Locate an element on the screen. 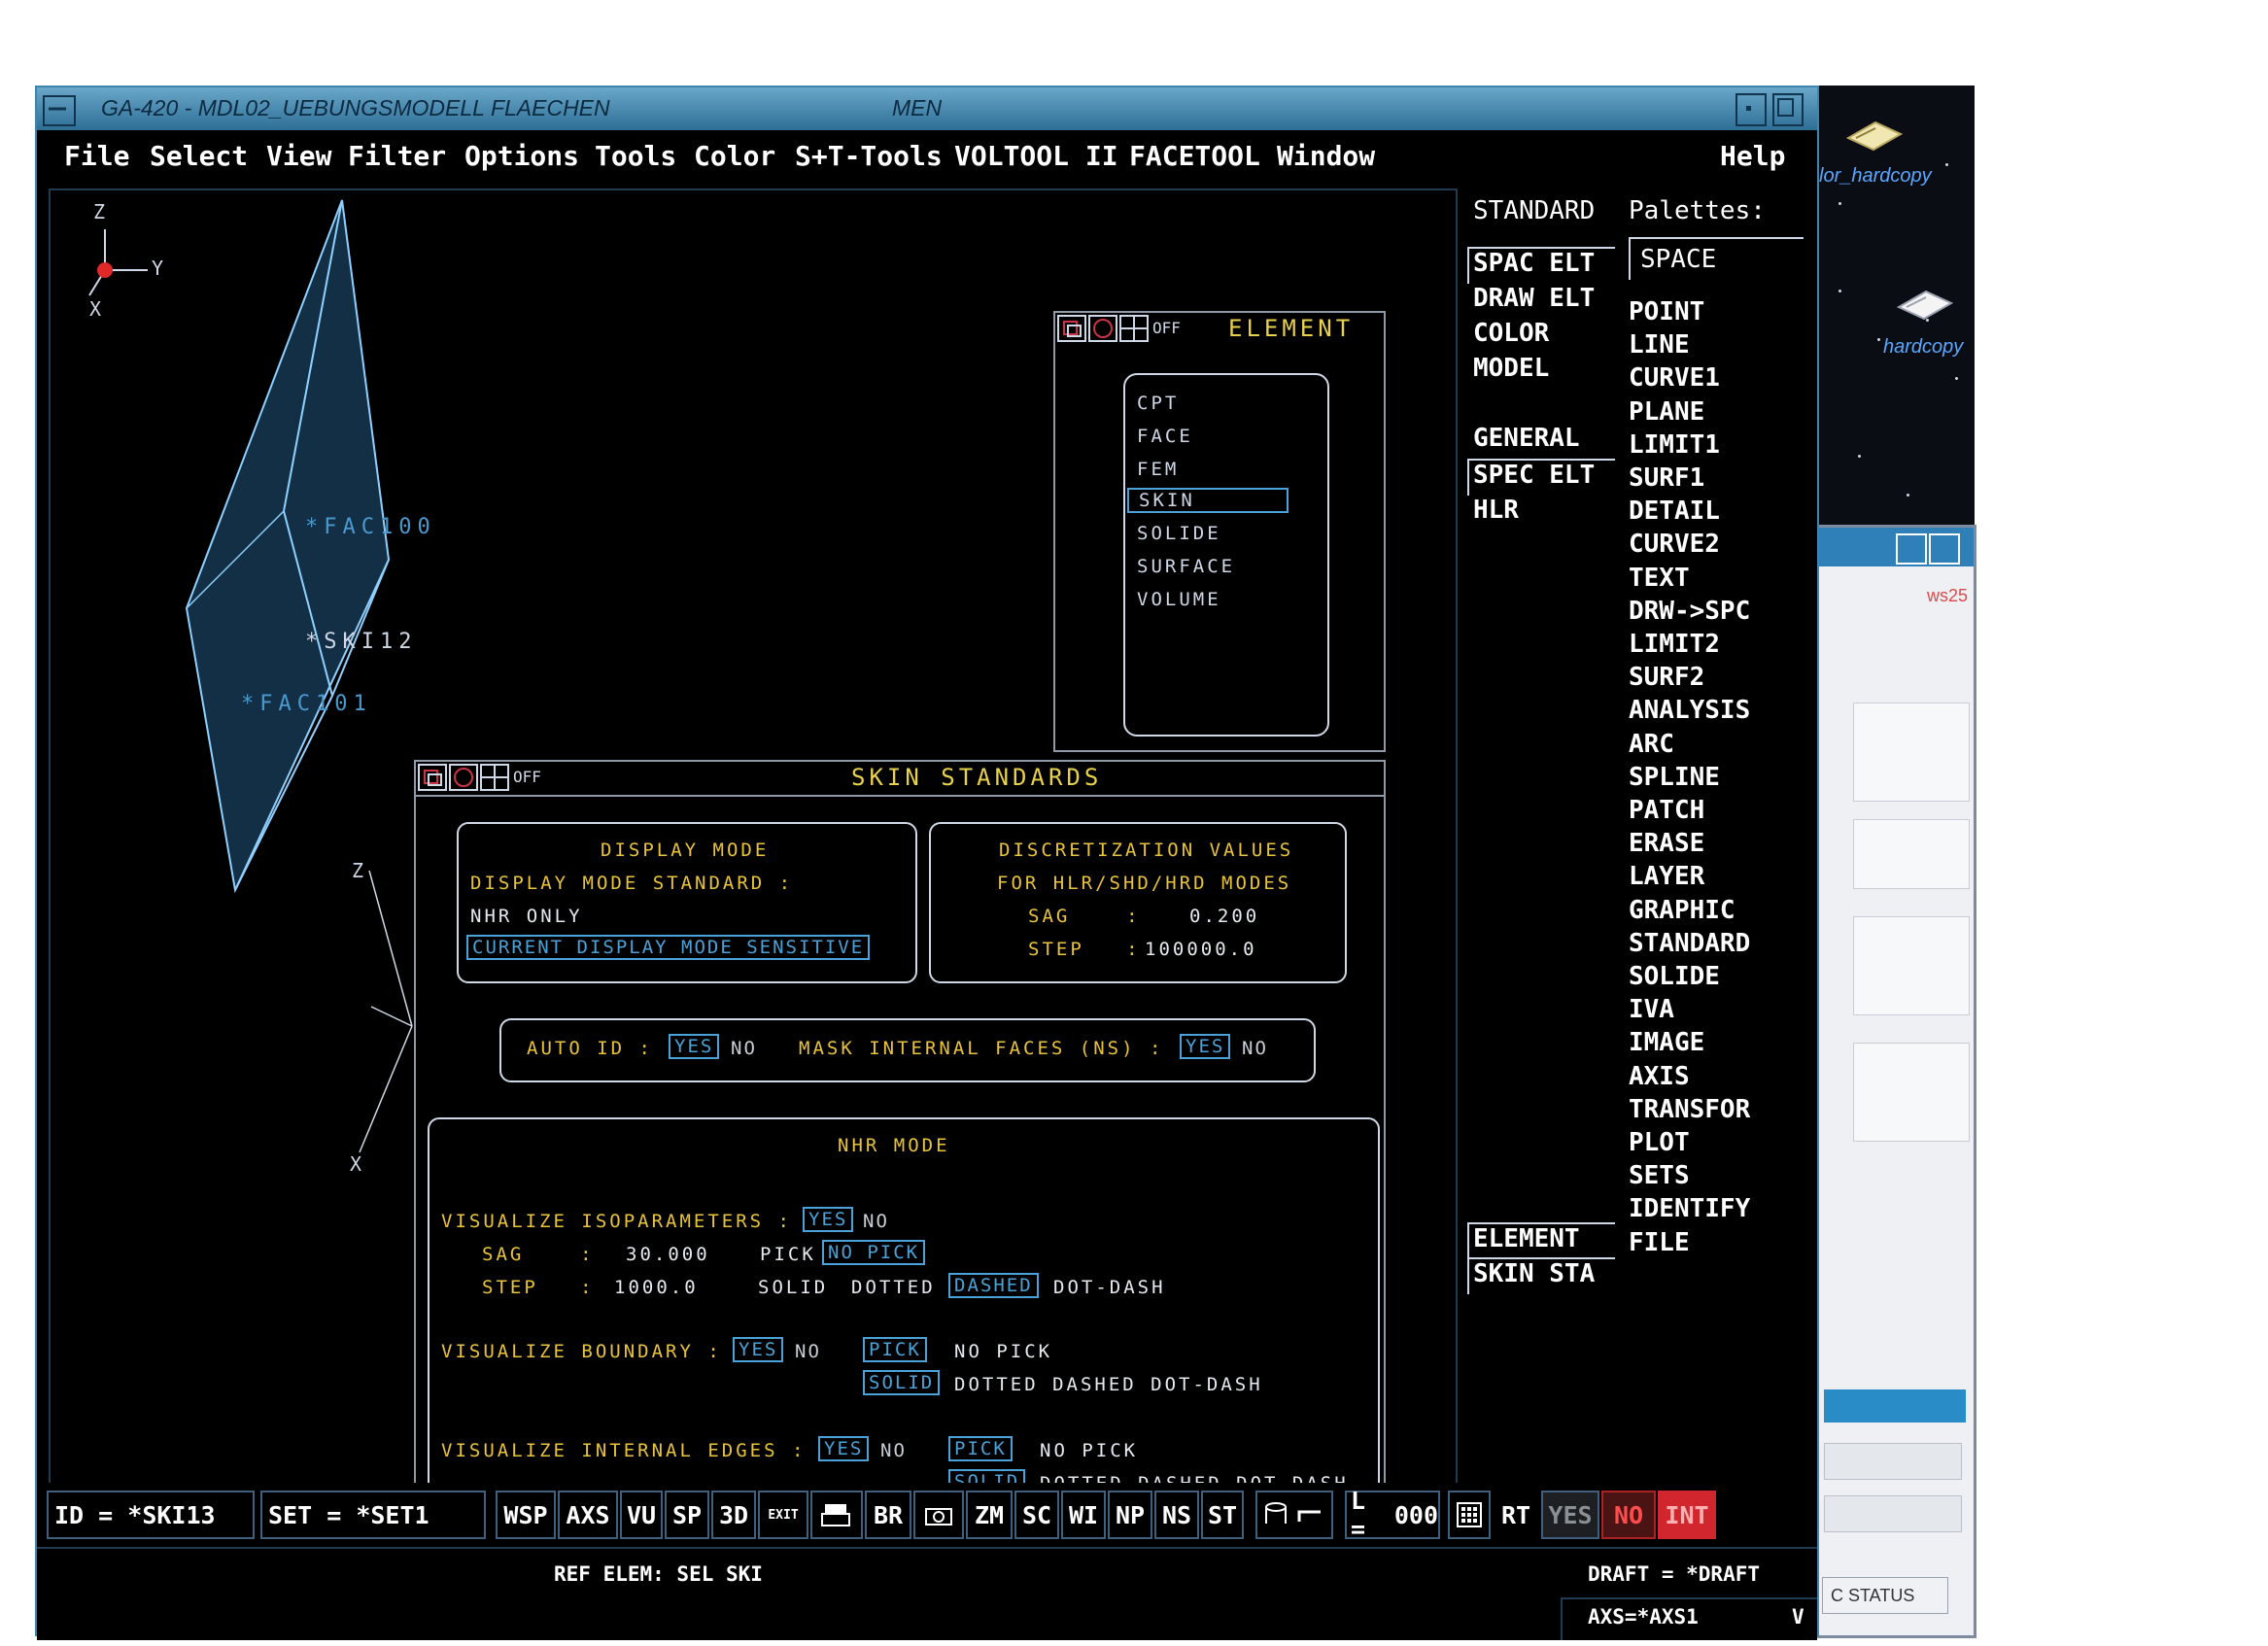  menu-tools: Tools is located at coordinates (635, 156).